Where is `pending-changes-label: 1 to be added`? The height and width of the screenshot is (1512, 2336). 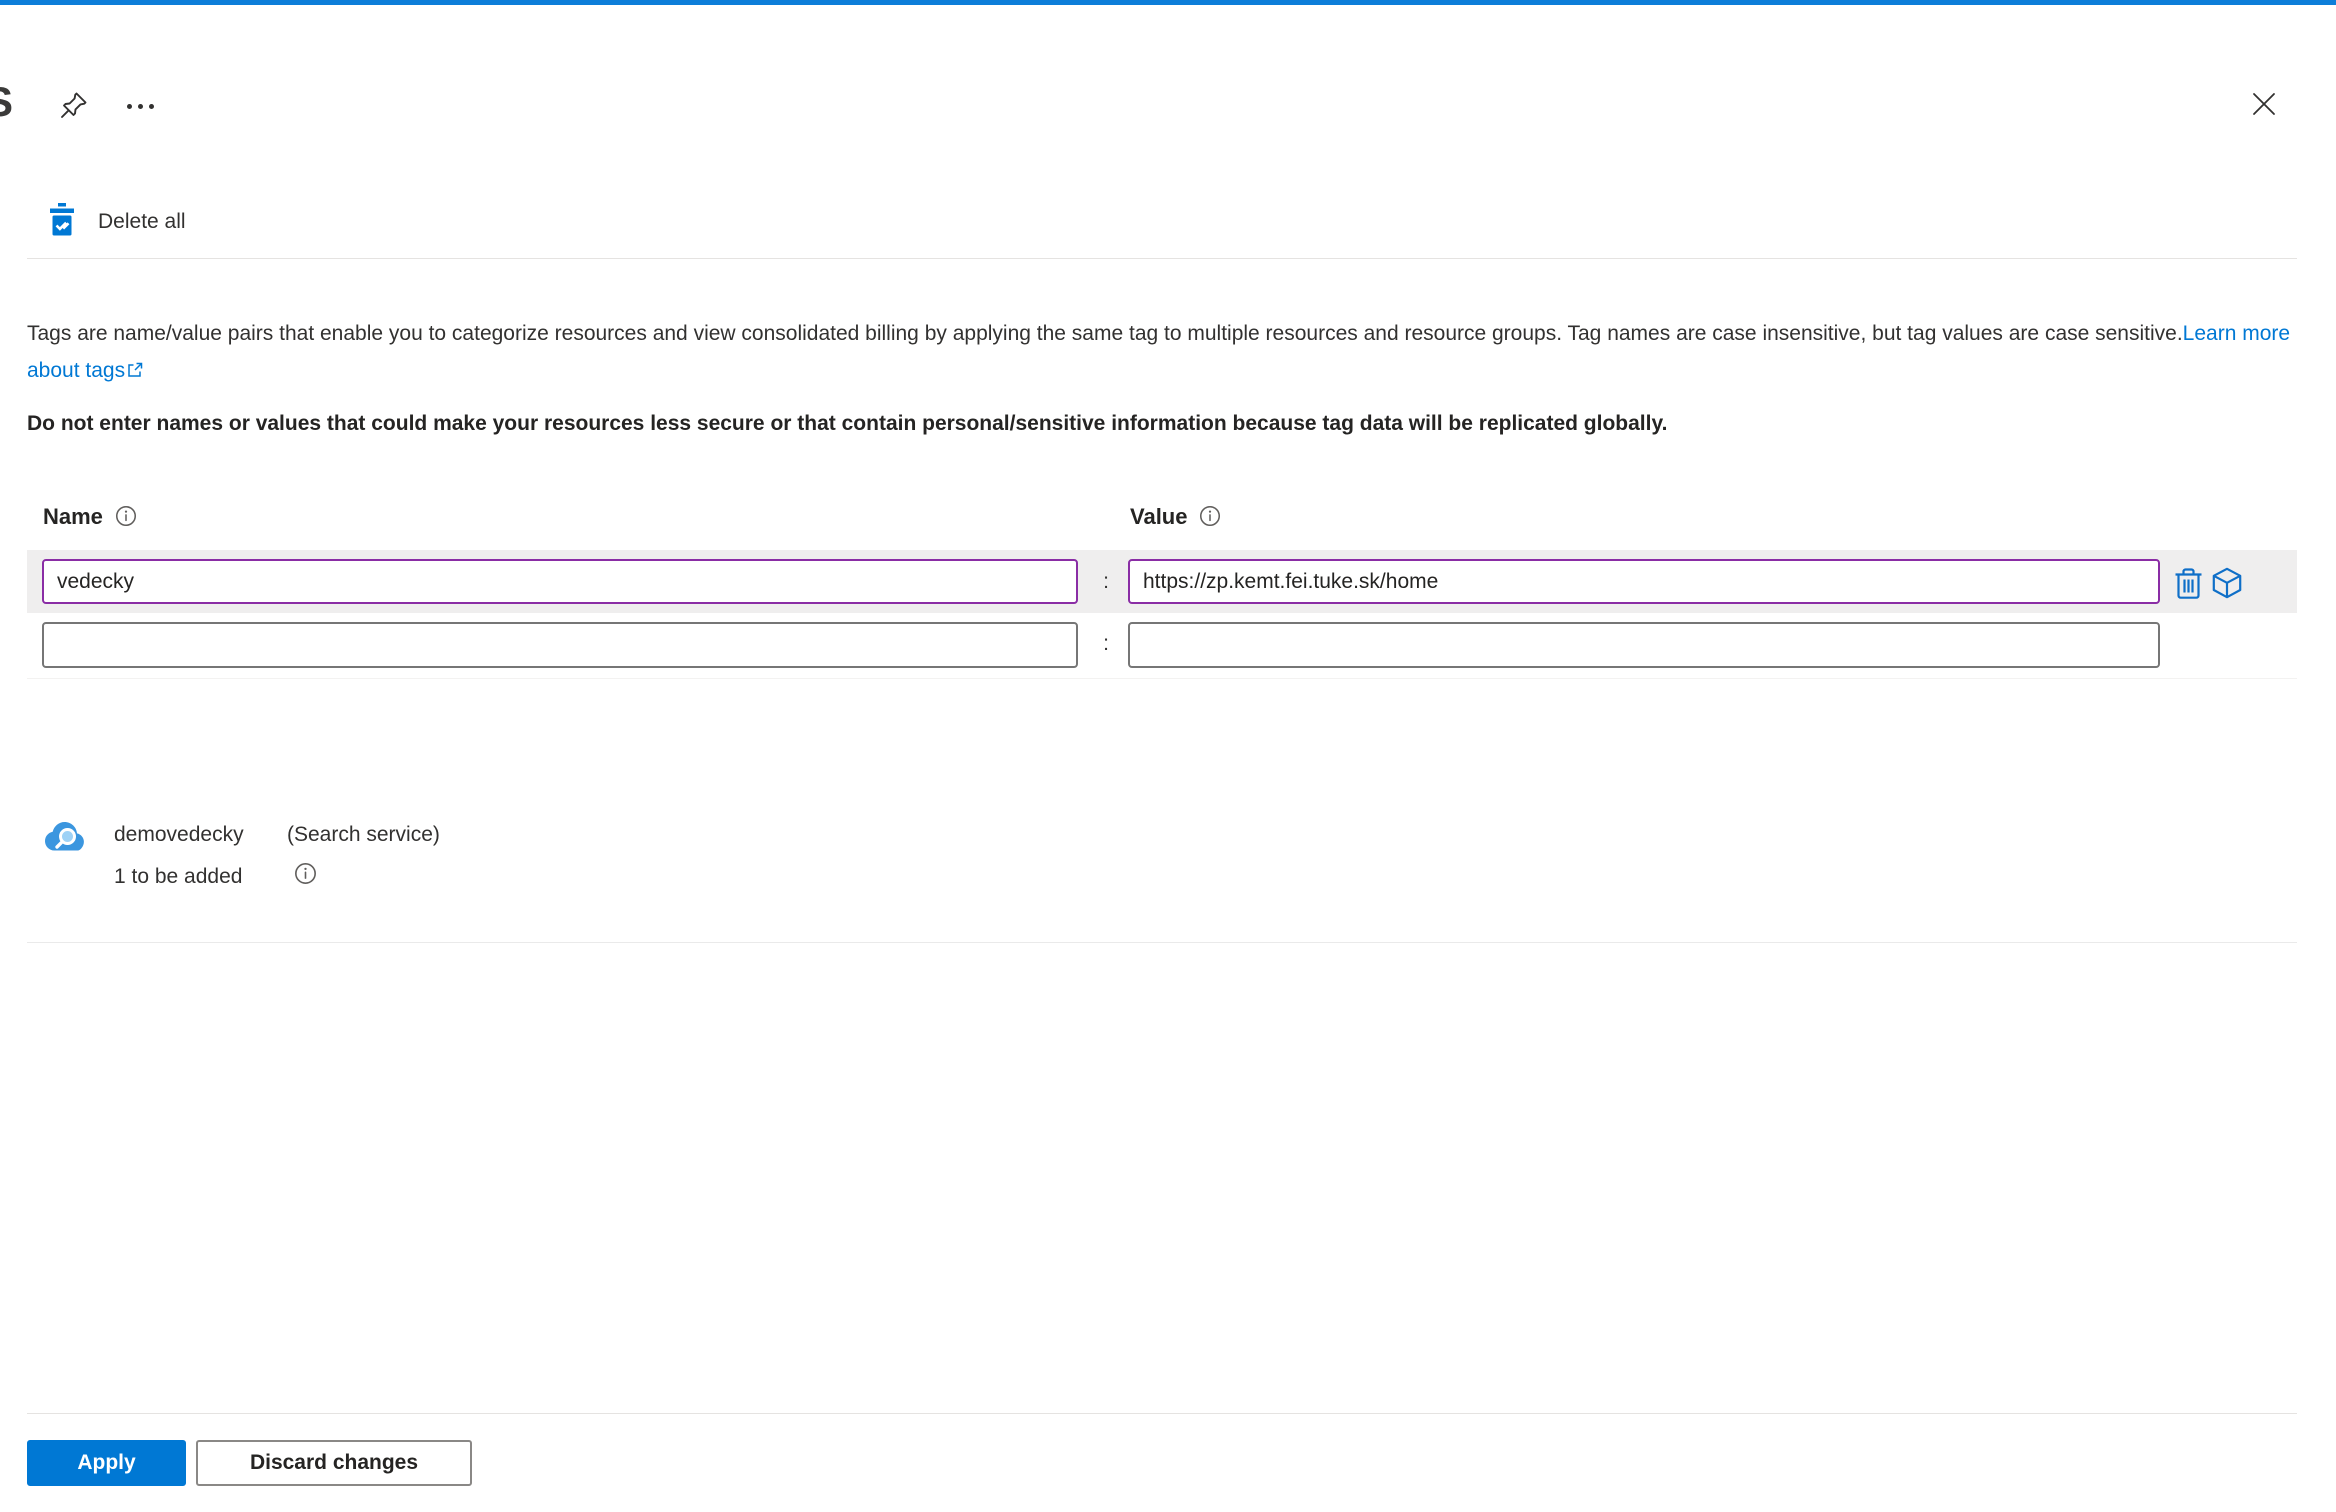 pending-changes-label: 1 to be added is located at coordinates (178, 876).